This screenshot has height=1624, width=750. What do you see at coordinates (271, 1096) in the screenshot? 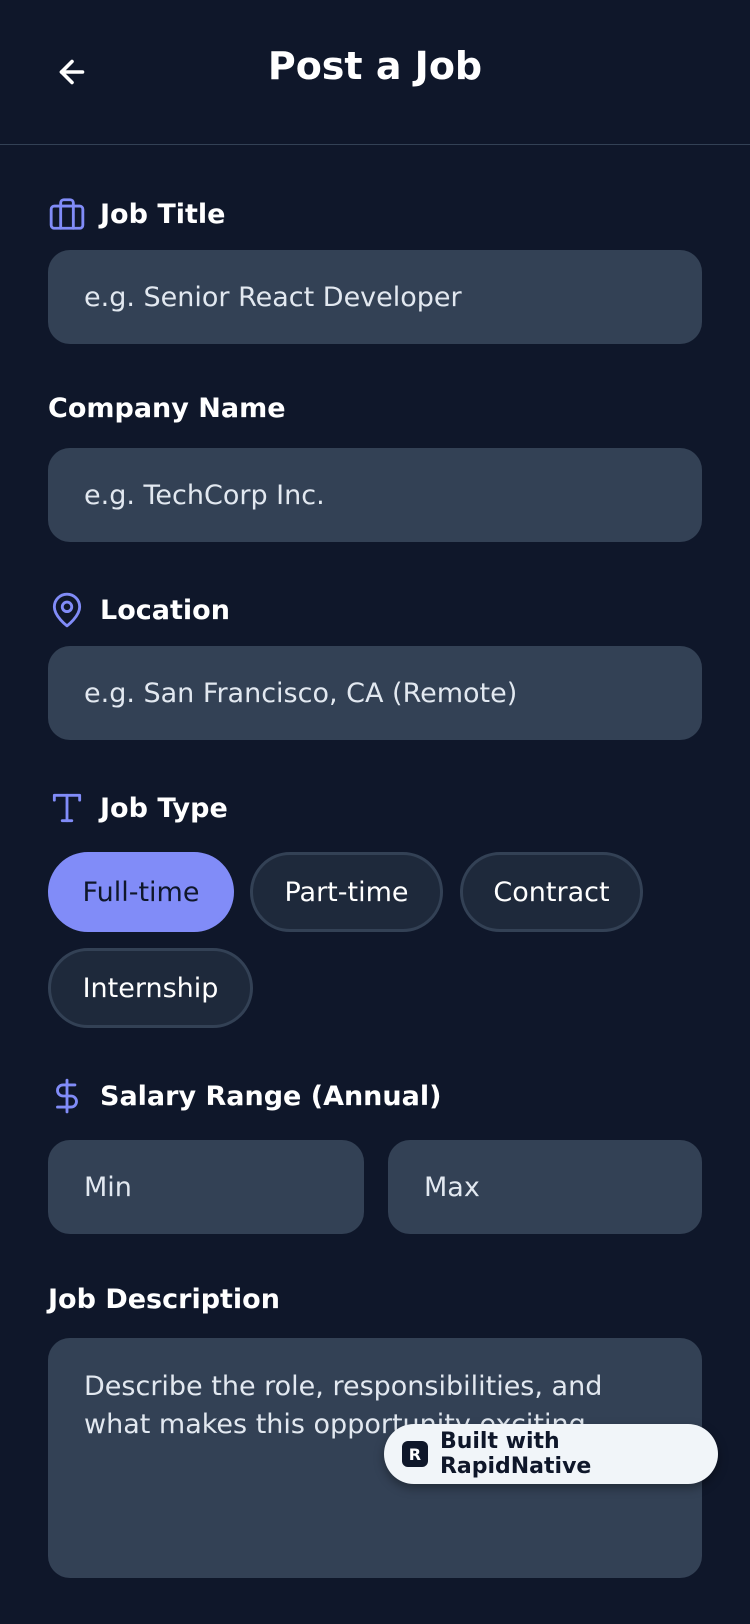
I see `salary-label: Salary Range (Annual)` at bounding box center [271, 1096].